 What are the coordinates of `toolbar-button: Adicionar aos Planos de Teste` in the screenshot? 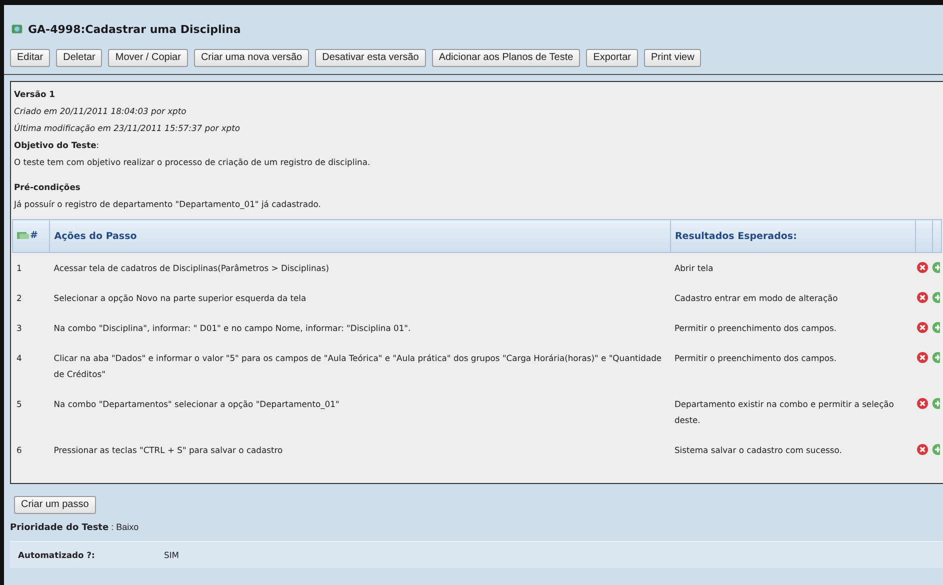 It's located at (506, 58).